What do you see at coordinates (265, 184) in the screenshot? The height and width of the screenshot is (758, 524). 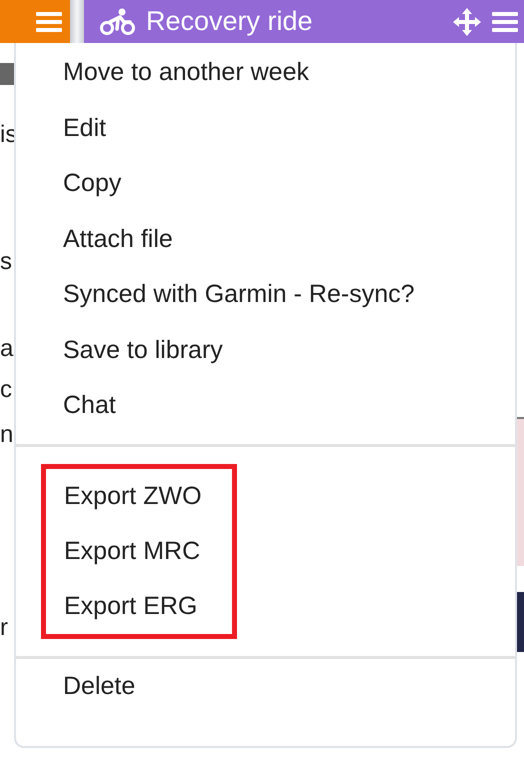 I see `menu-item: Copy` at bounding box center [265, 184].